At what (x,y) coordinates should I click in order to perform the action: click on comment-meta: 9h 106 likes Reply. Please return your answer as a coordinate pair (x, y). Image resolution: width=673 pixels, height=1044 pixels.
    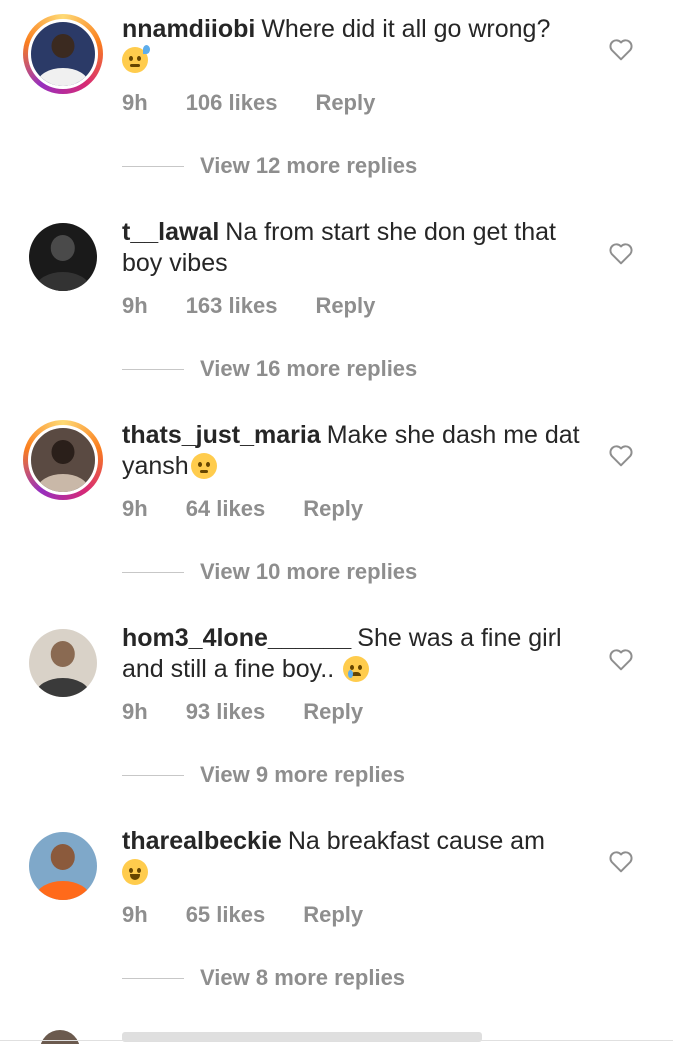
    Looking at the image, I should click on (267, 103).